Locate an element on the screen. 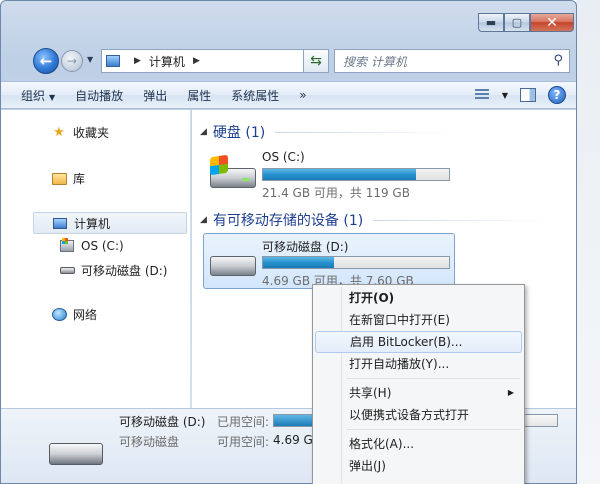 Image resolution: width=600 pixels, height=484 pixels. nav-drive-d-label: 可移动磁盘 (D:) is located at coordinates (124, 271).